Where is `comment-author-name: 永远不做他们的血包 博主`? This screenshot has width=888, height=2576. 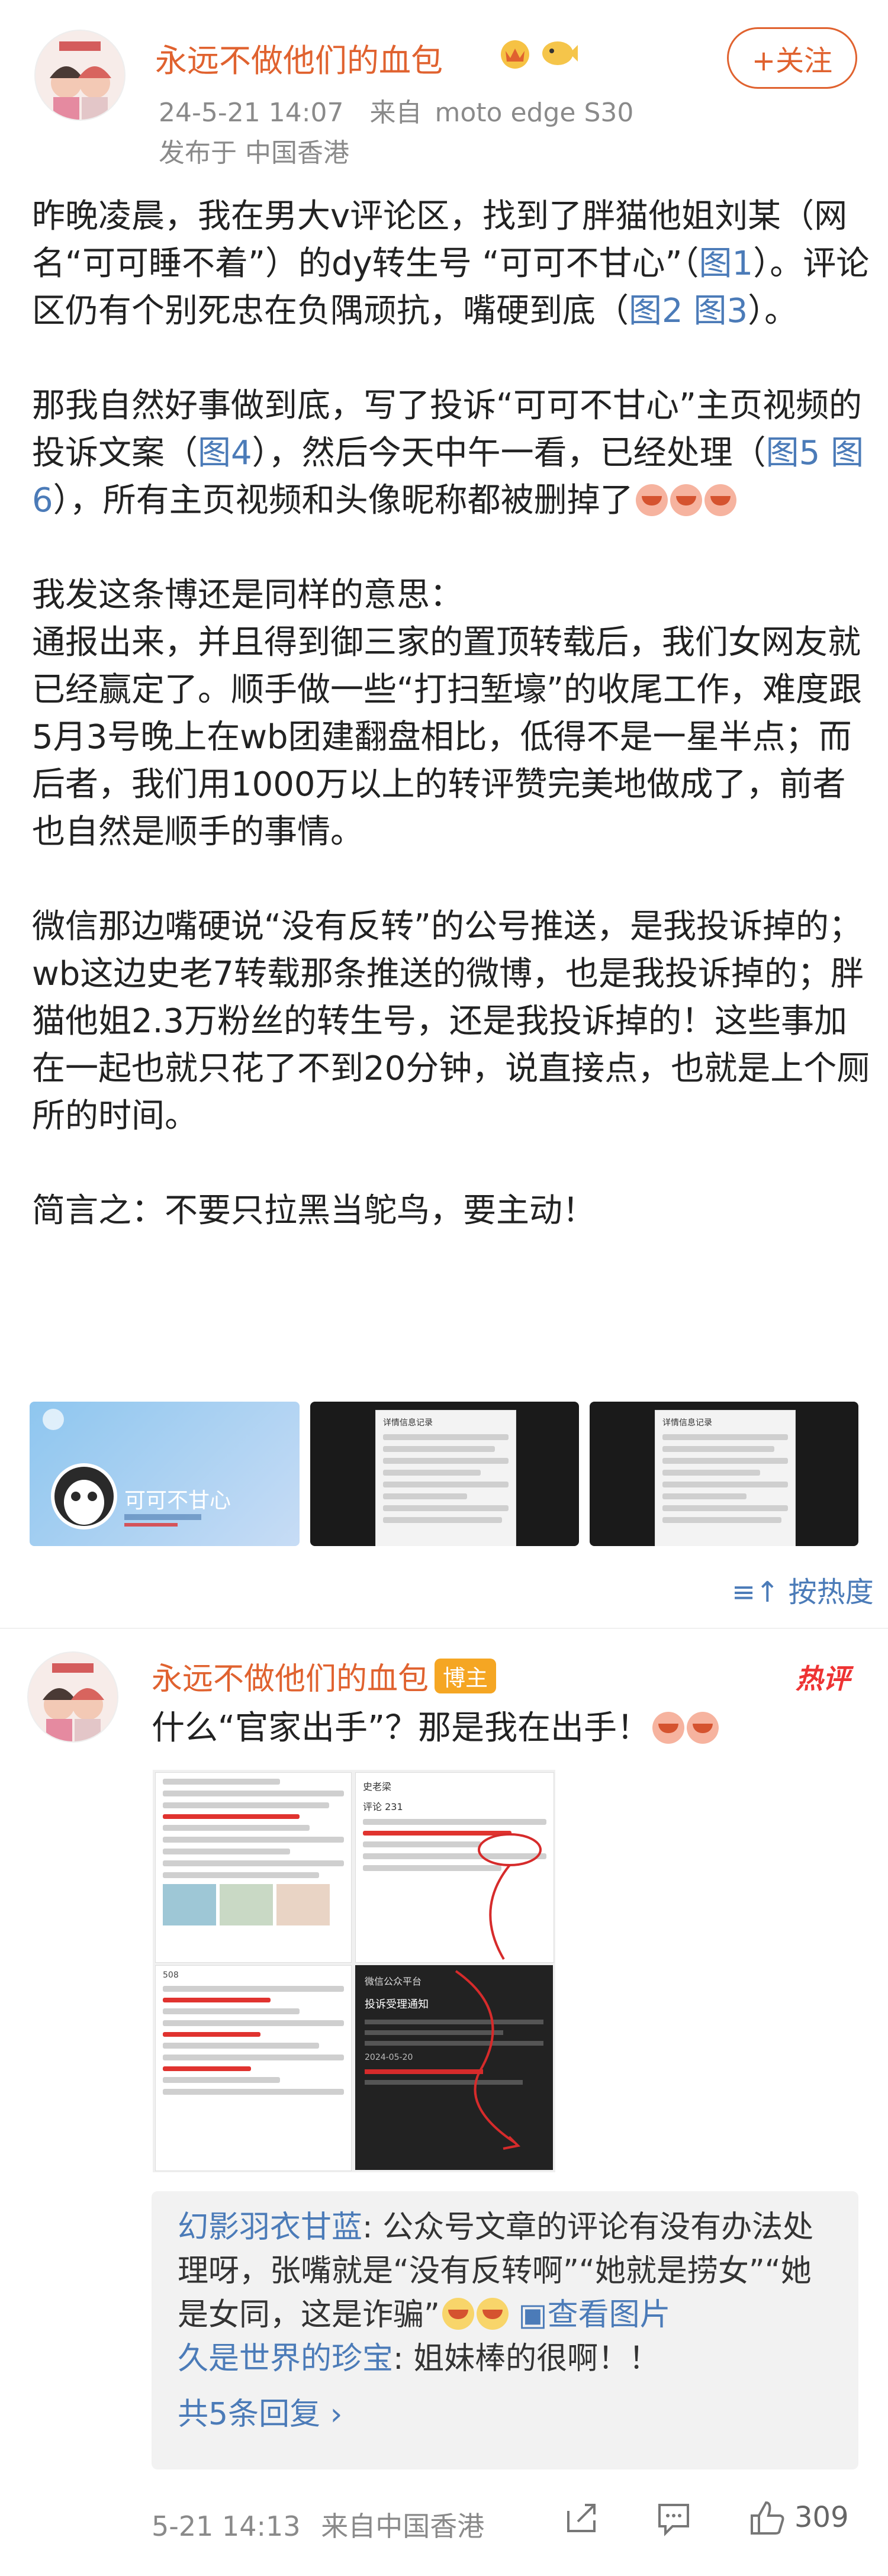
comment-author-name: 永远不做他们的血包 博主 is located at coordinates (324, 1676).